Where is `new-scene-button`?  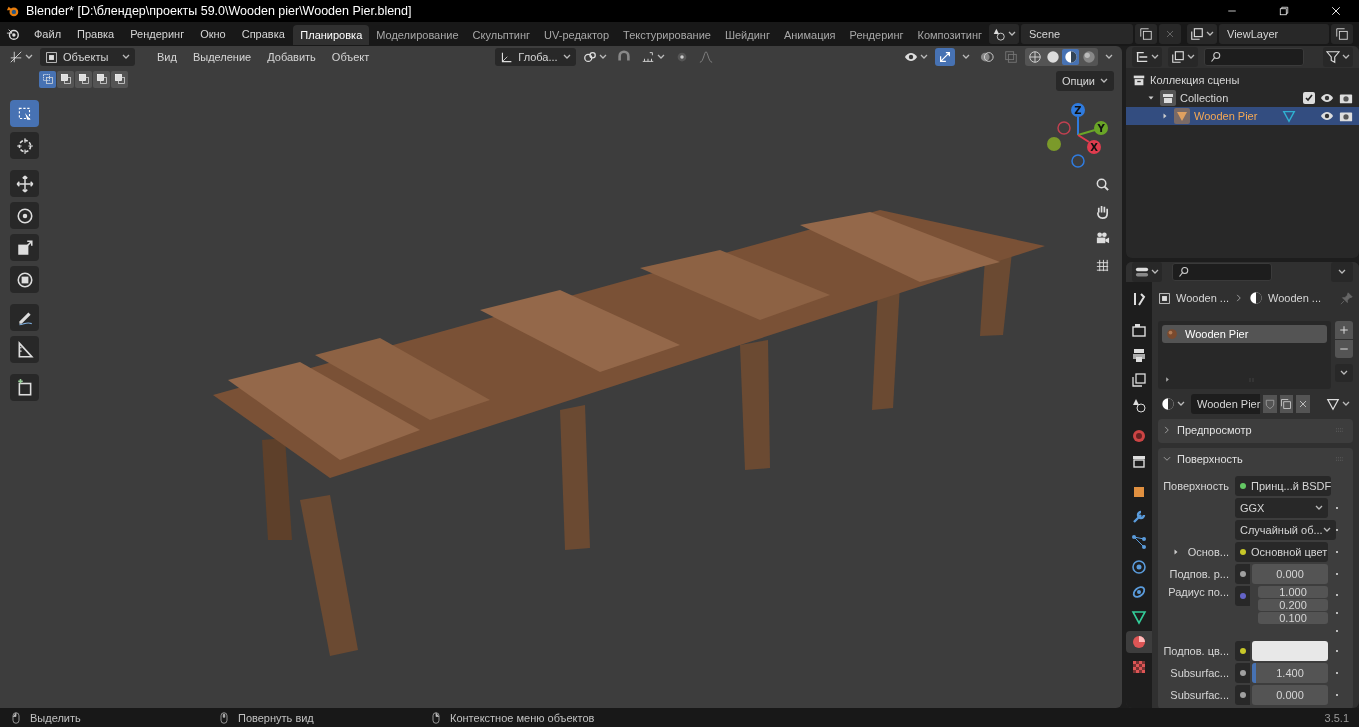 new-scene-button is located at coordinates (1146, 34).